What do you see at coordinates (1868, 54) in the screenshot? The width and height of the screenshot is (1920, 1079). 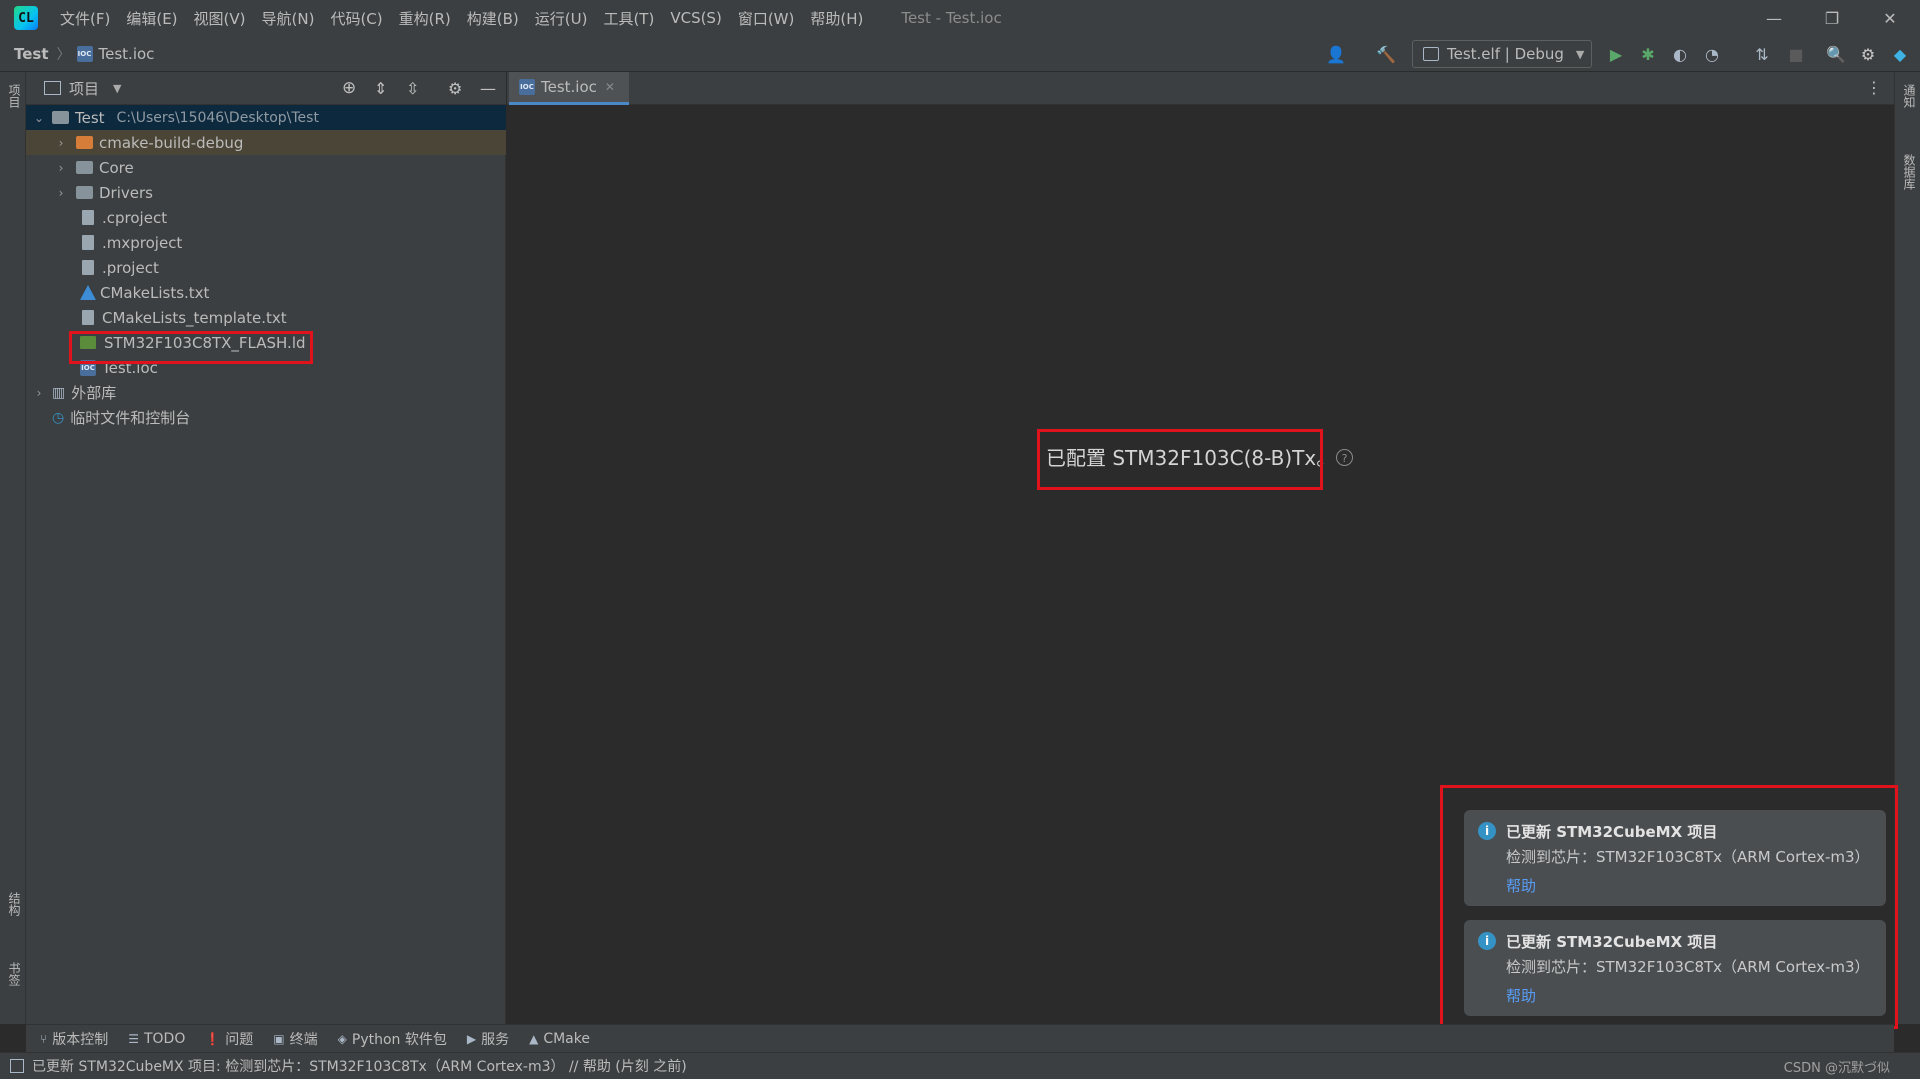 I see `settings-gear-icon: ⚙` at bounding box center [1868, 54].